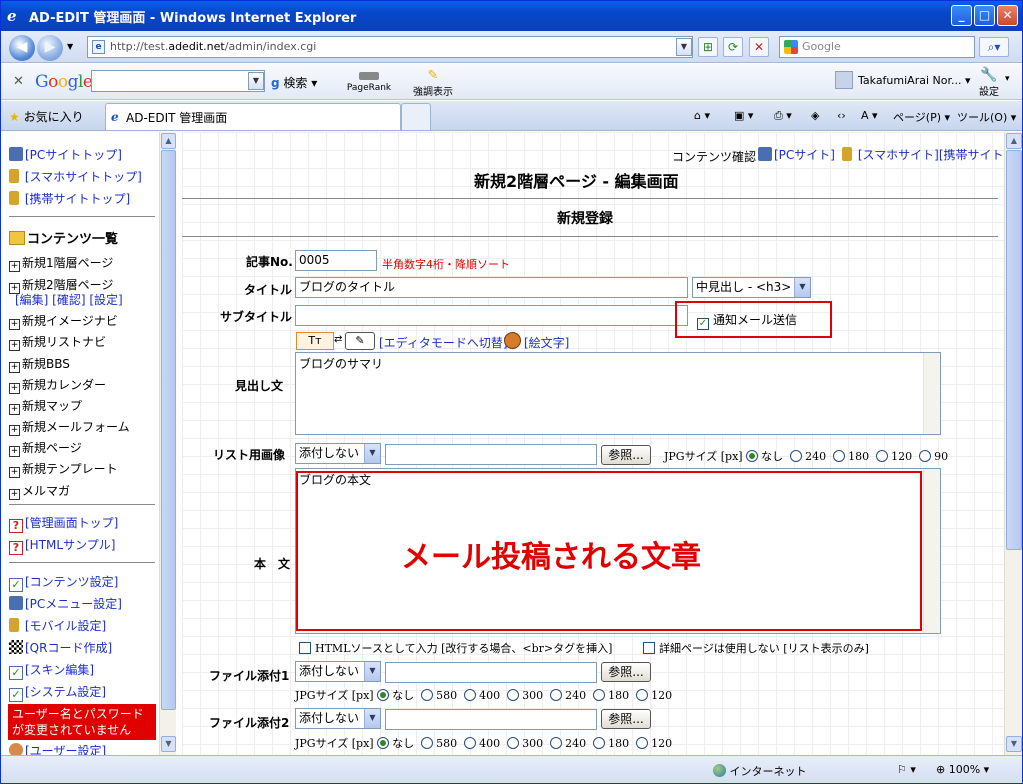 The height and width of the screenshot is (784, 1023). I want to click on address-dropdown-icon: ▼, so click(684, 47).